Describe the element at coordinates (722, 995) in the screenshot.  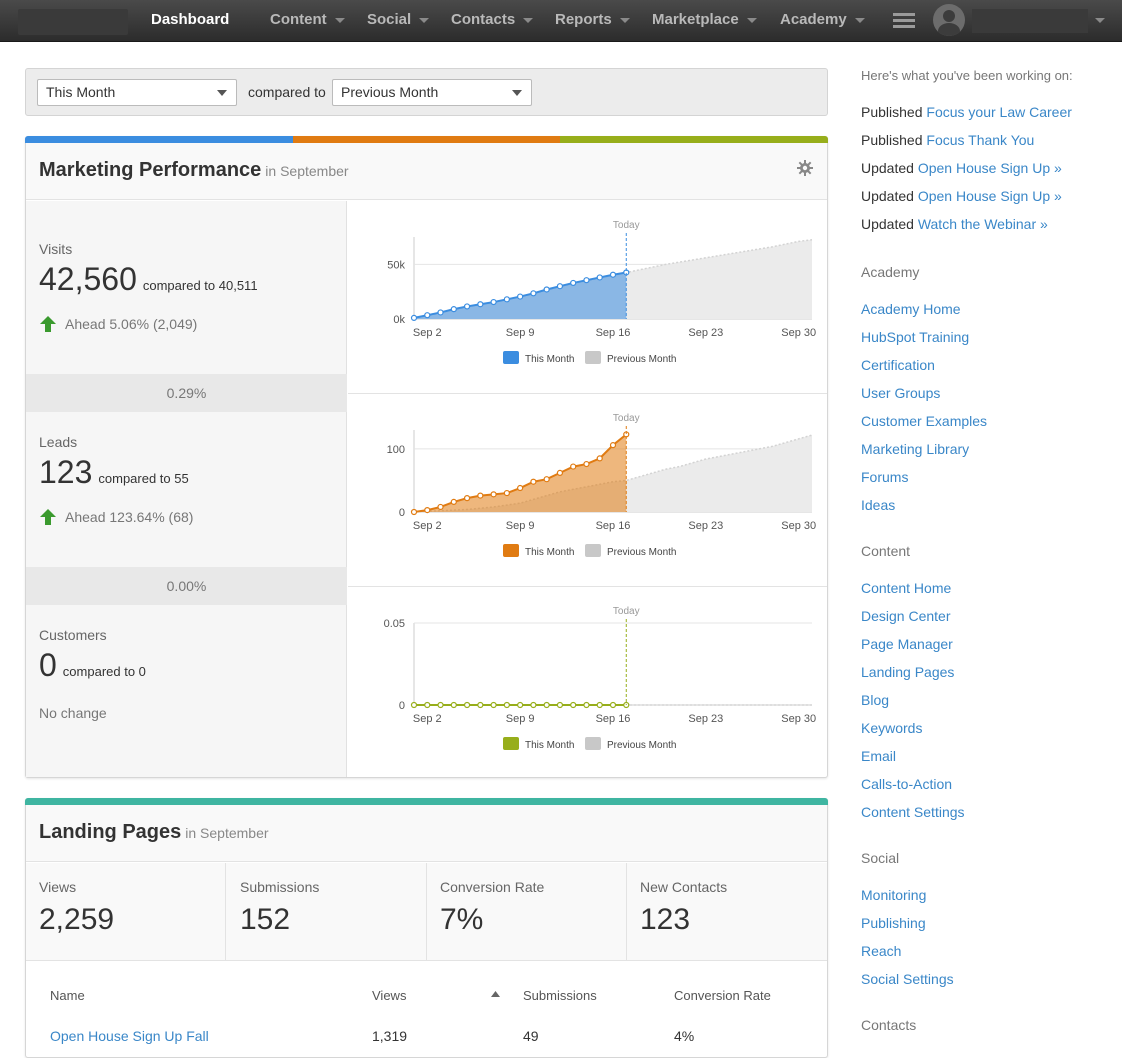
I see `column-header-conversion-rate: Conversion Rate` at that location.